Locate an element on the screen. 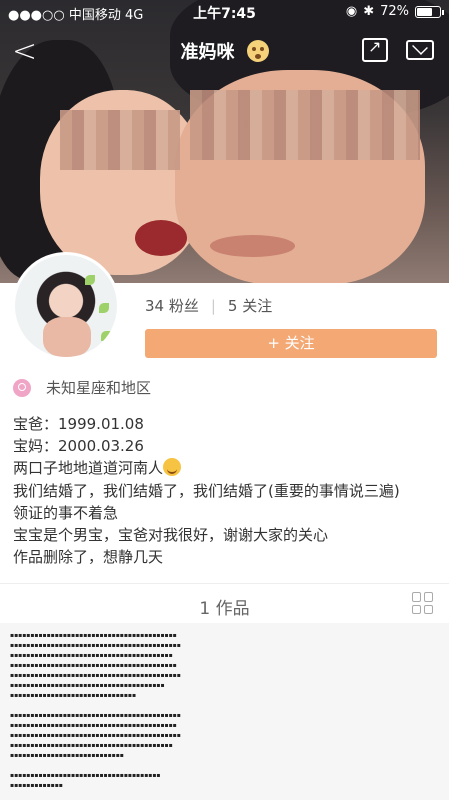 The height and width of the screenshot is (800, 449). location-row: 未知星座和地区 is located at coordinates (82, 387).